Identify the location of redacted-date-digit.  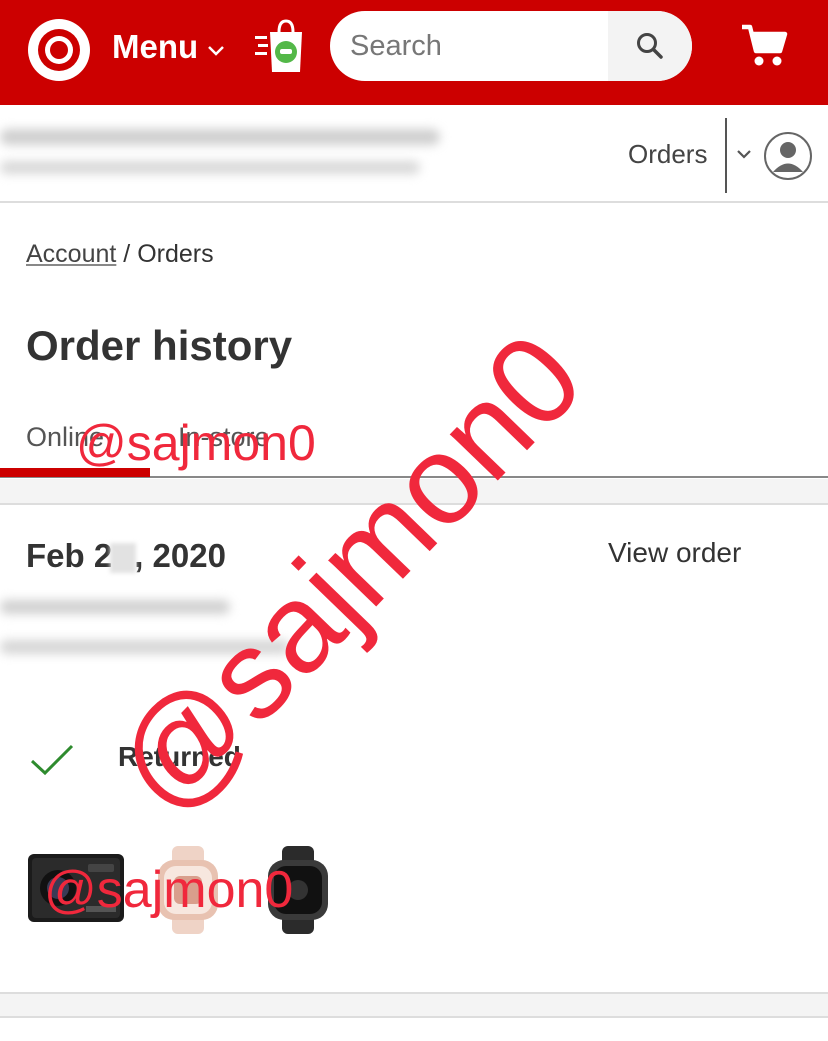
(123, 558).